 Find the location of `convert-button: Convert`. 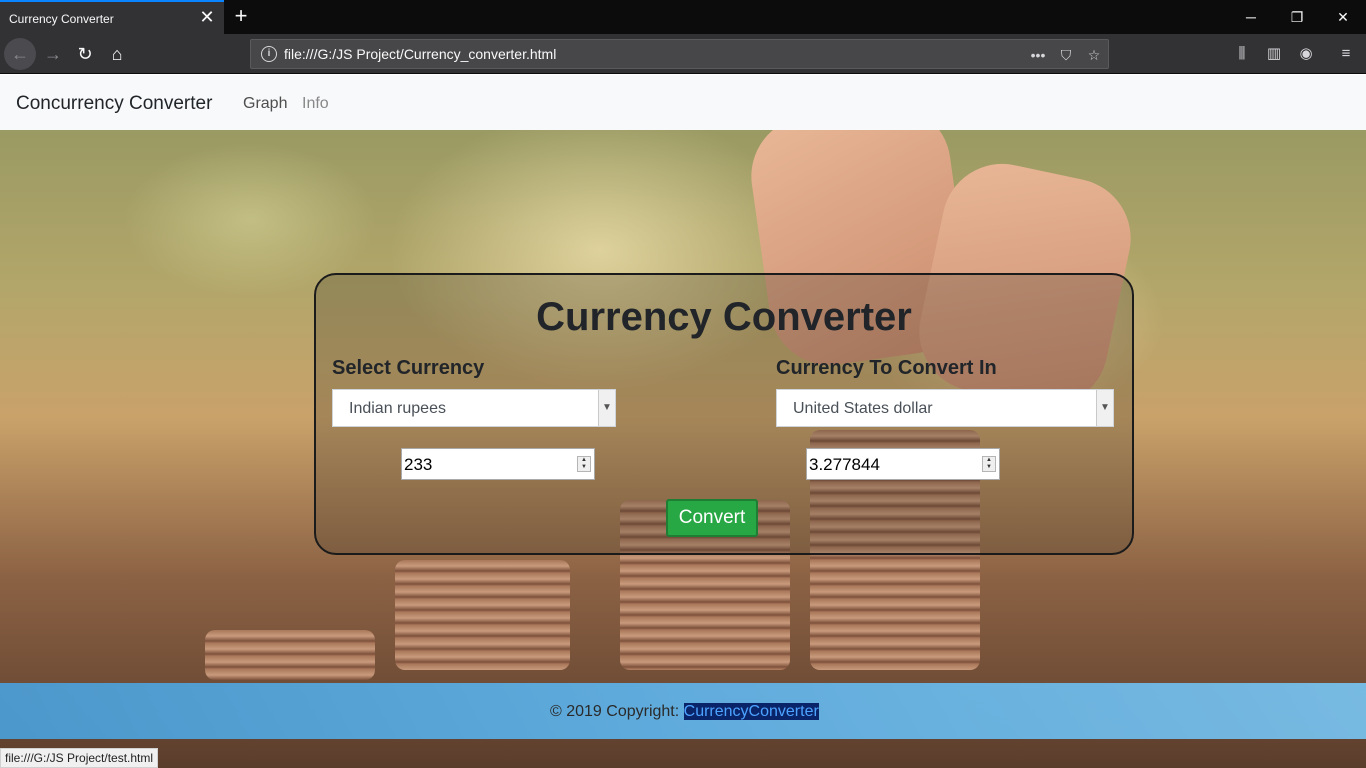

convert-button: Convert is located at coordinates (712, 518).